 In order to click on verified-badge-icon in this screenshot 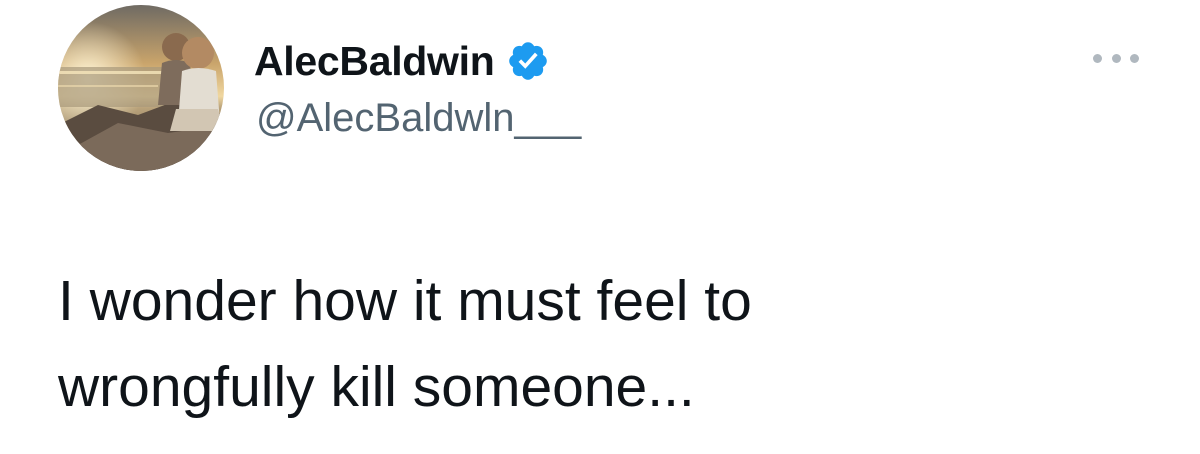, I will do `click(528, 61)`.